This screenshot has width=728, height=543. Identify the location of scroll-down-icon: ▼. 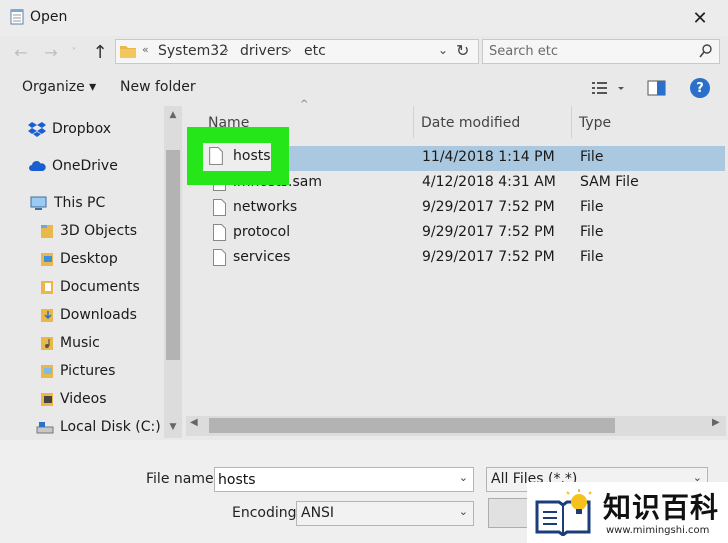
(173, 427).